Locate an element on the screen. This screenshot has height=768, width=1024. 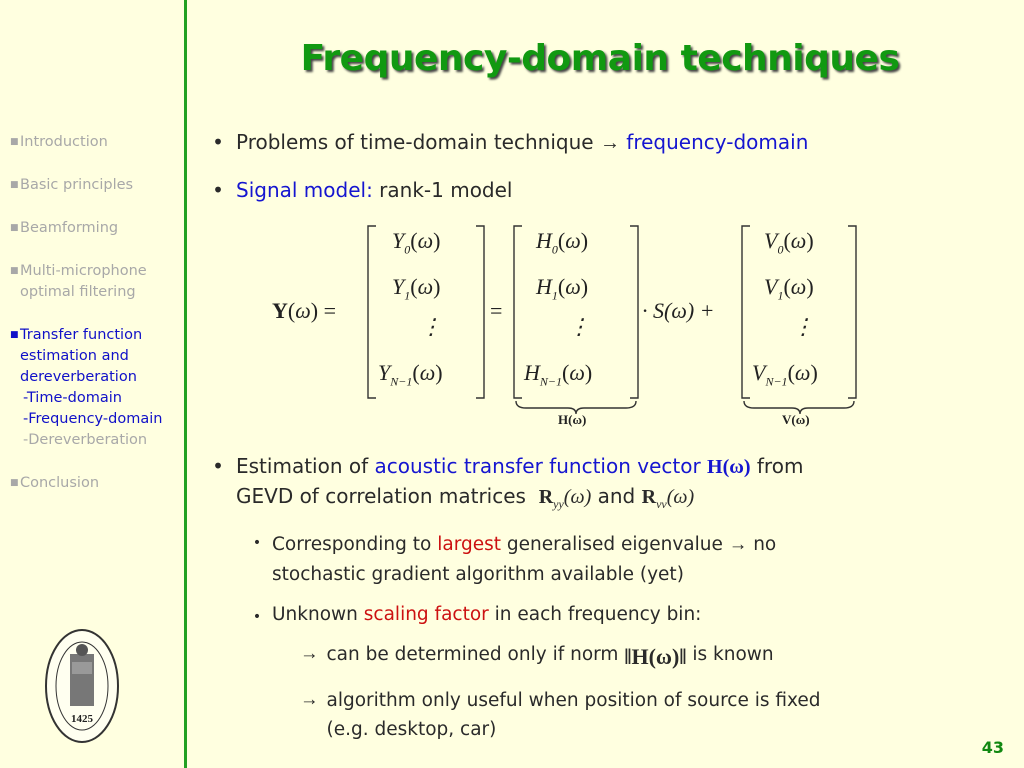
slide-title: Frequency-domain techniques is located at coordinates (600, 58).